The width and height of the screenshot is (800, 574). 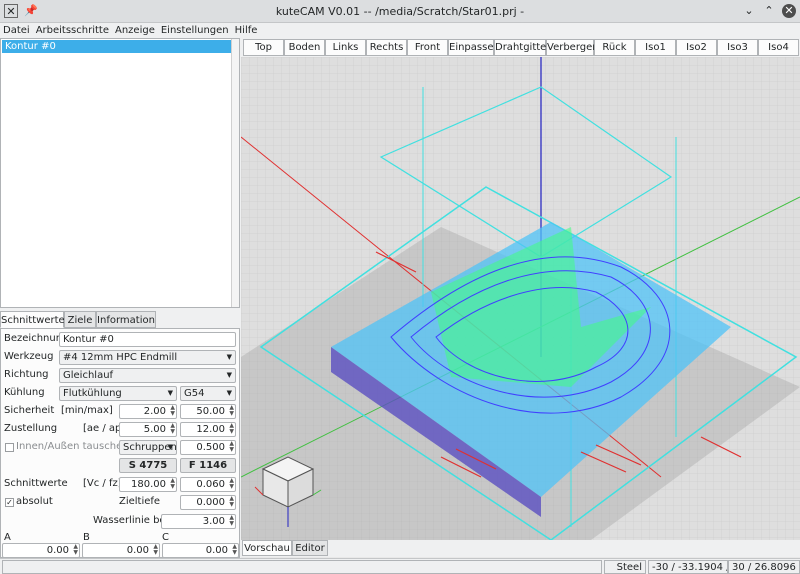 I want to click on s-value-button: S 4775, so click(x=148, y=465).